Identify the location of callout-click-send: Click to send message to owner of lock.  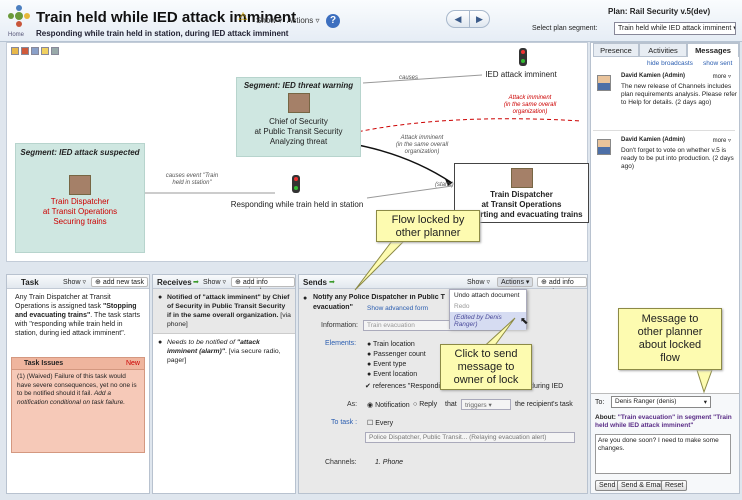
(486, 367).